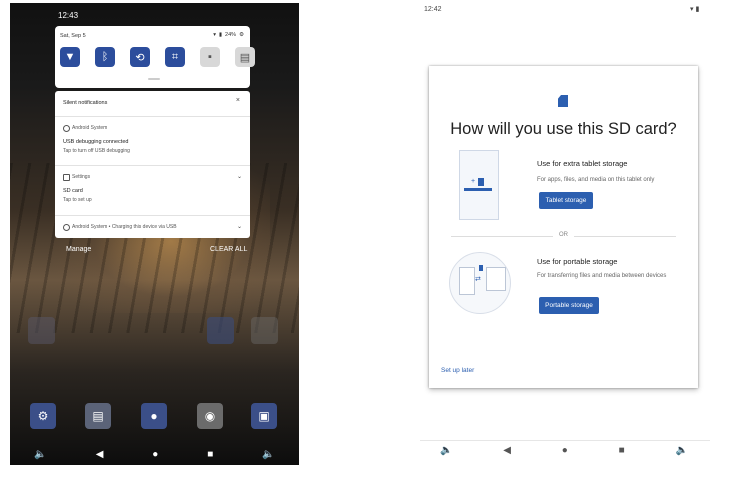 The height and width of the screenshot is (483, 734). Describe the element at coordinates (695, 9) in the screenshot. I see `right-status-icons: ▾ ▮` at that location.